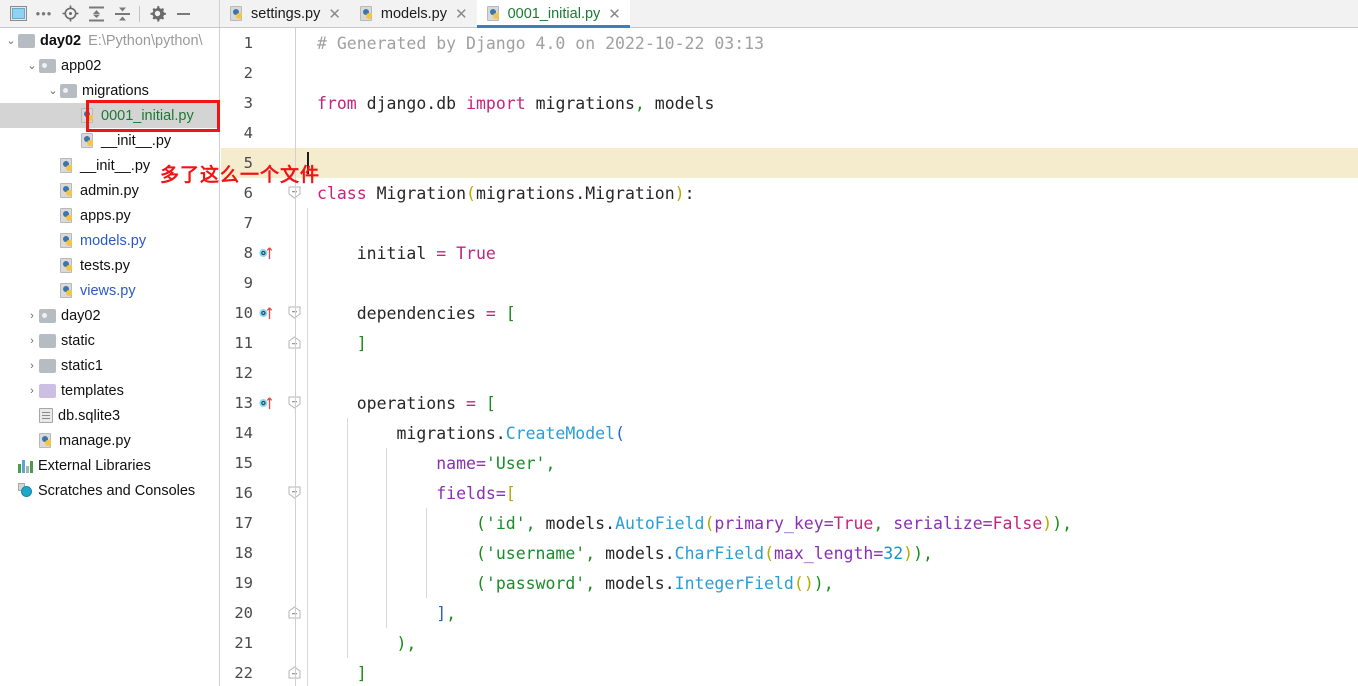 The width and height of the screenshot is (1358, 686). Describe the element at coordinates (413, 13) in the screenshot. I see `tab-models-py: models.py ✕` at that location.